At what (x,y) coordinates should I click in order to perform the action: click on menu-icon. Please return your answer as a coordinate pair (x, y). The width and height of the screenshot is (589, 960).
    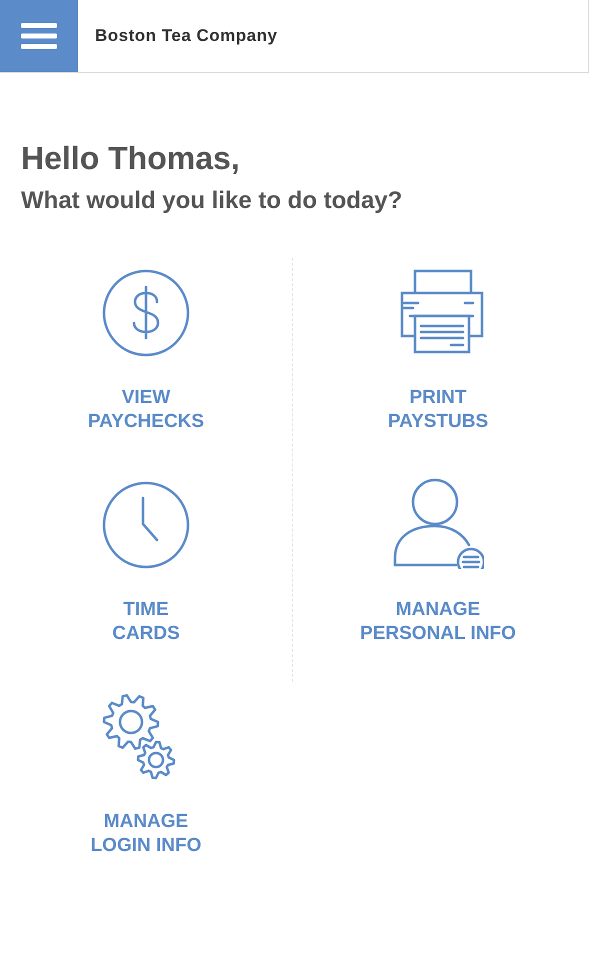
    Looking at the image, I should click on (39, 36).